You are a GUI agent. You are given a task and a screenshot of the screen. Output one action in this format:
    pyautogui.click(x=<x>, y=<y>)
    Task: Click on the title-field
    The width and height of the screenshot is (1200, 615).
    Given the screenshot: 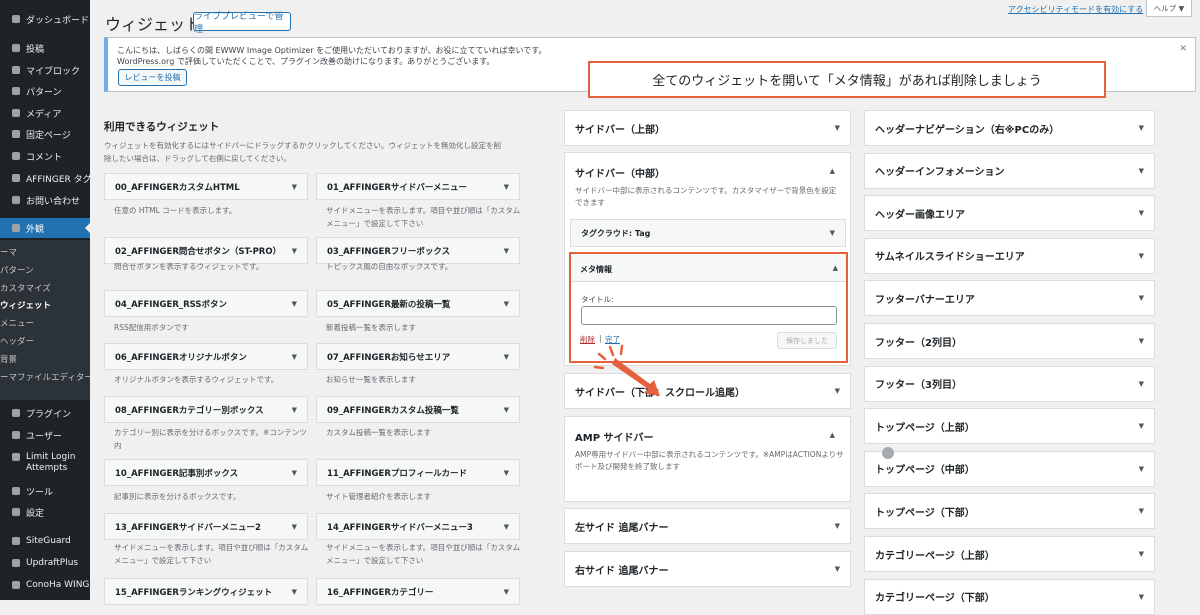 What is the action you would take?
    pyautogui.click(x=709, y=315)
    